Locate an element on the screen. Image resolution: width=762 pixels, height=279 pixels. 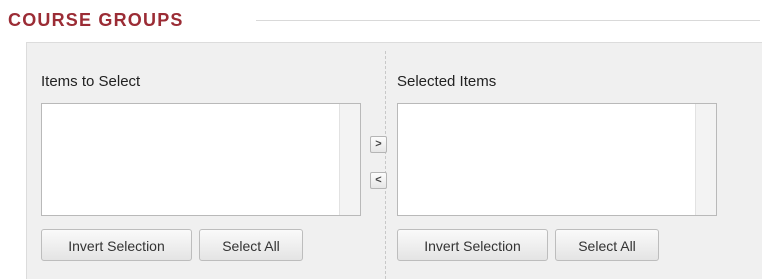
chevron-left-icon: < is located at coordinates (378, 180).